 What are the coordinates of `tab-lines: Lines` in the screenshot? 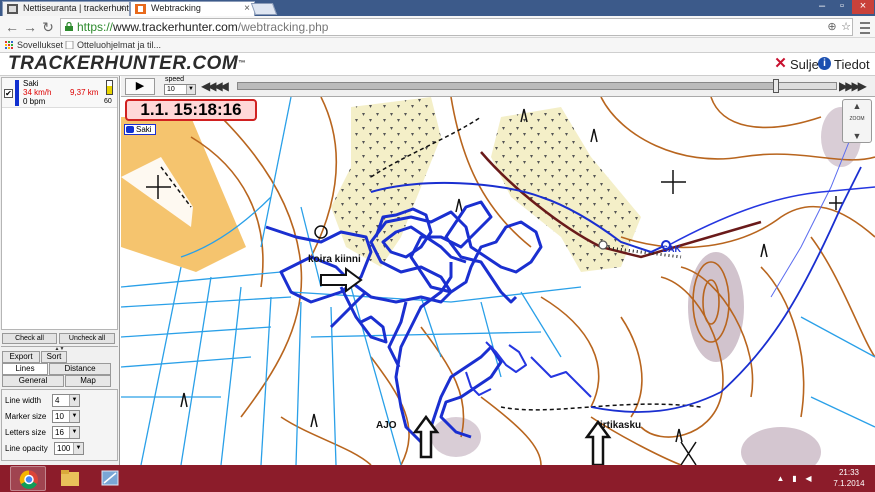 It's located at (25, 369).